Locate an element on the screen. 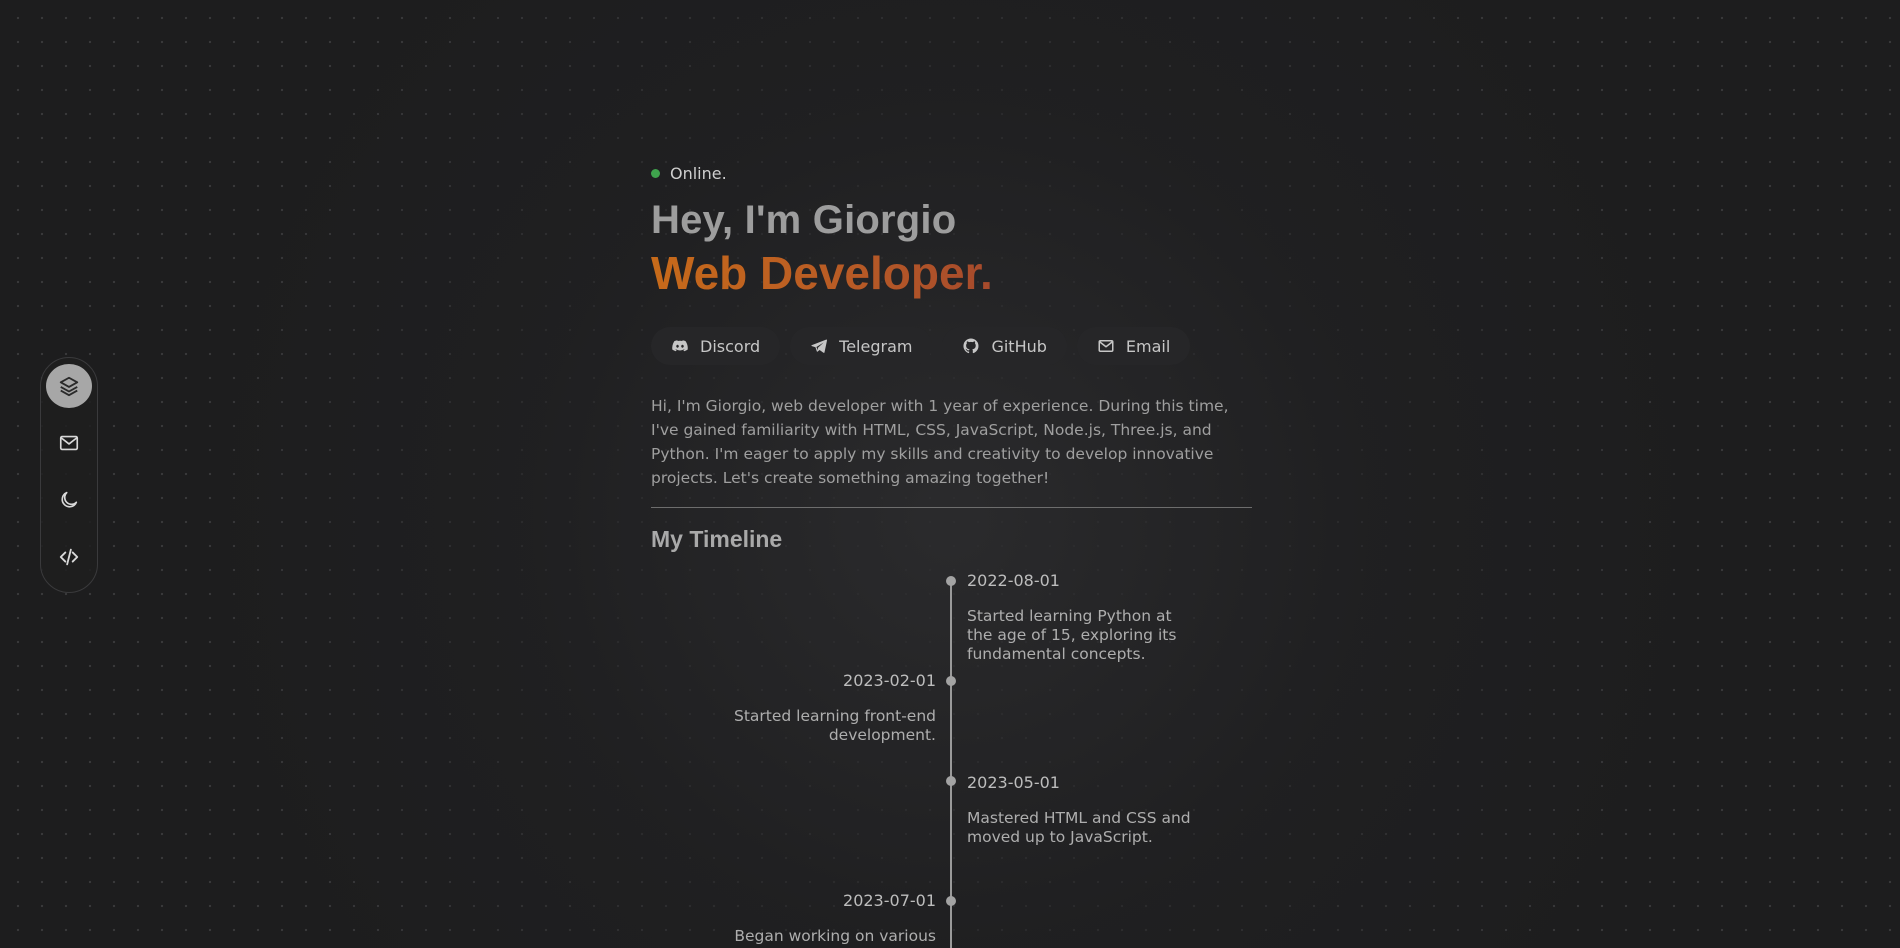 Image resolution: width=1900 pixels, height=948 pixels. dock-layers-button is located at coordinates (69, 386).